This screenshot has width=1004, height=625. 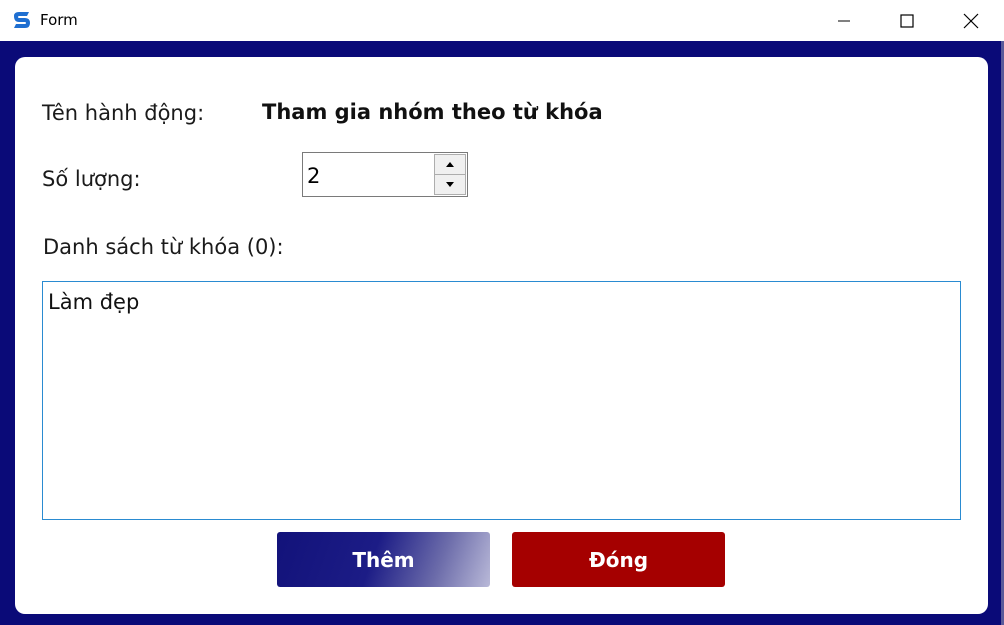 I want to click on minimize-icon, so click(x=844, y=20).